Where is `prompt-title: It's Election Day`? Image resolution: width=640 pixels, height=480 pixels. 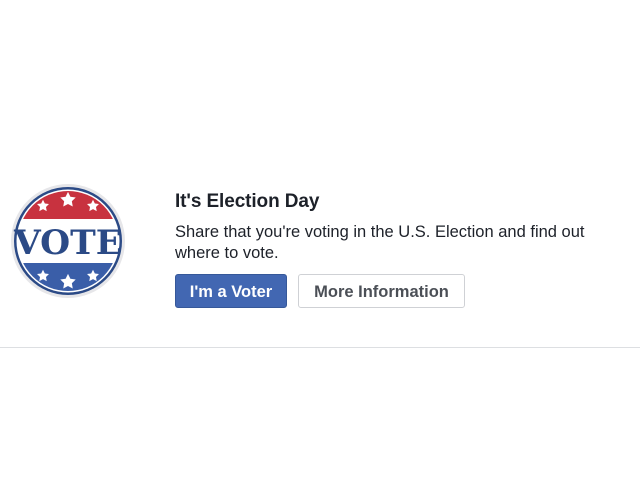 prompt-title: It's Election Day is located at coordinates (247, 201).